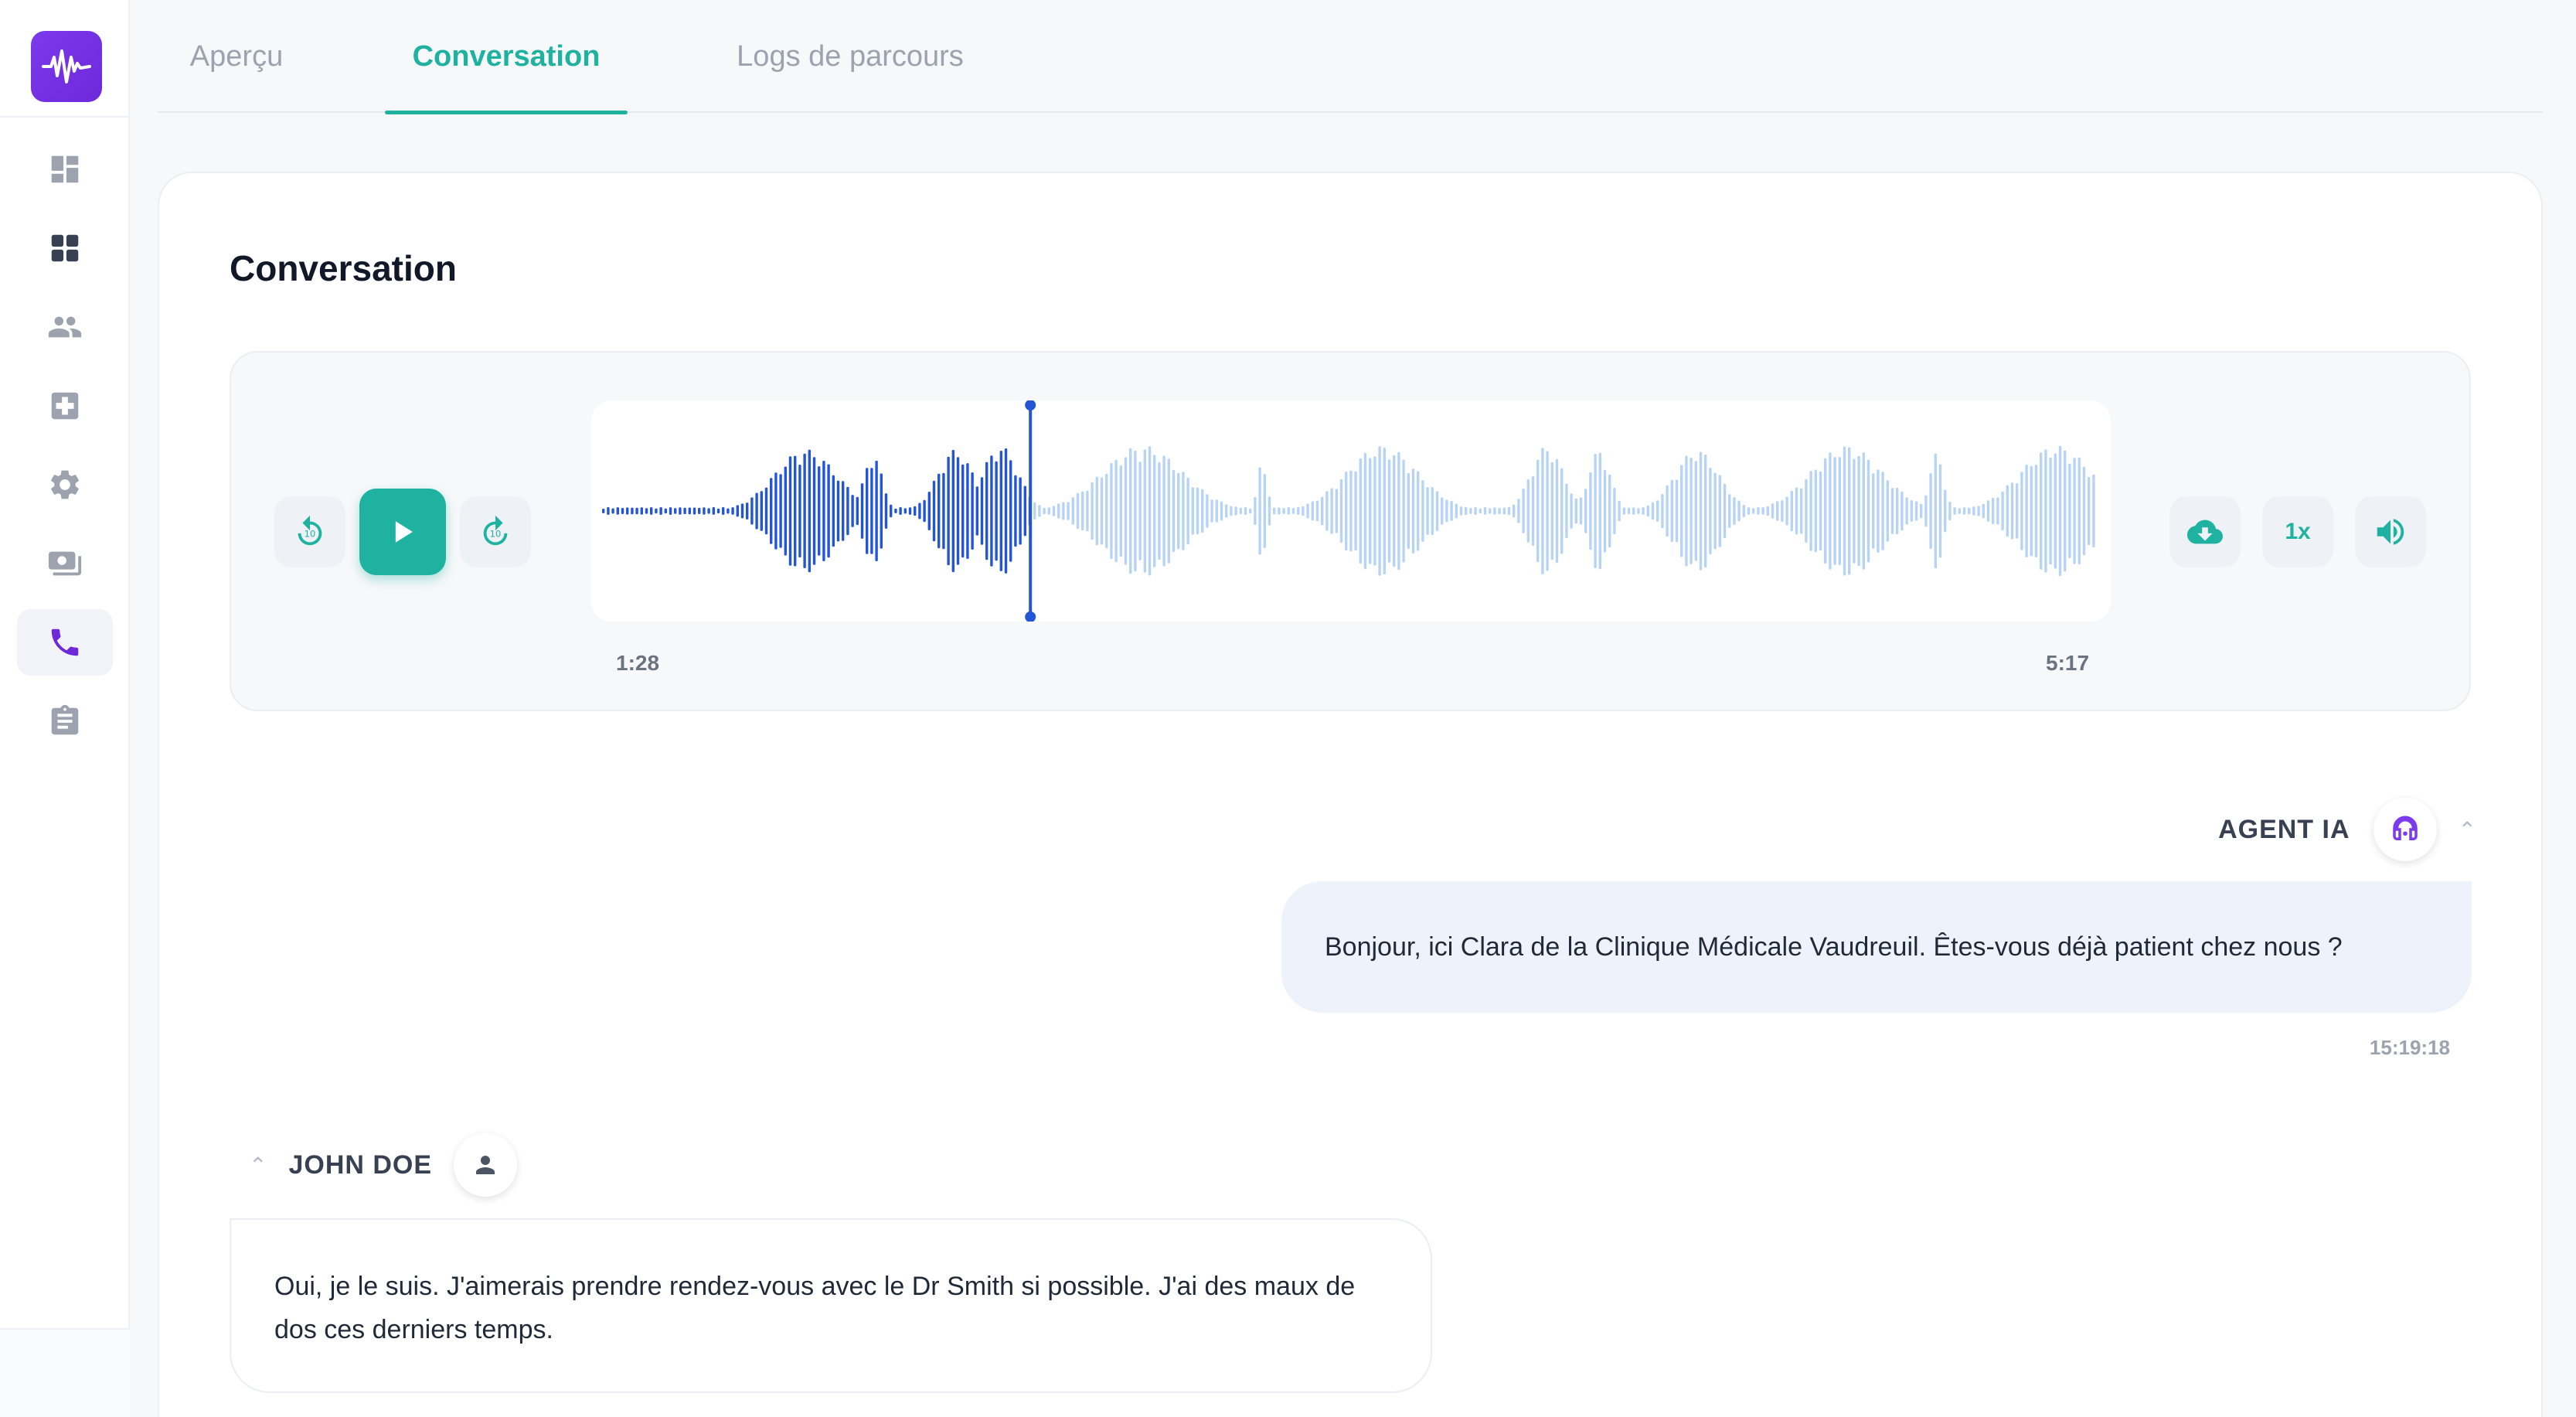 This screenshot has width=2576, height=1417. What do you see at coordinates (2390, 531) in the screenshot?
I see `volume-button` at bounding box center [2390, 531].